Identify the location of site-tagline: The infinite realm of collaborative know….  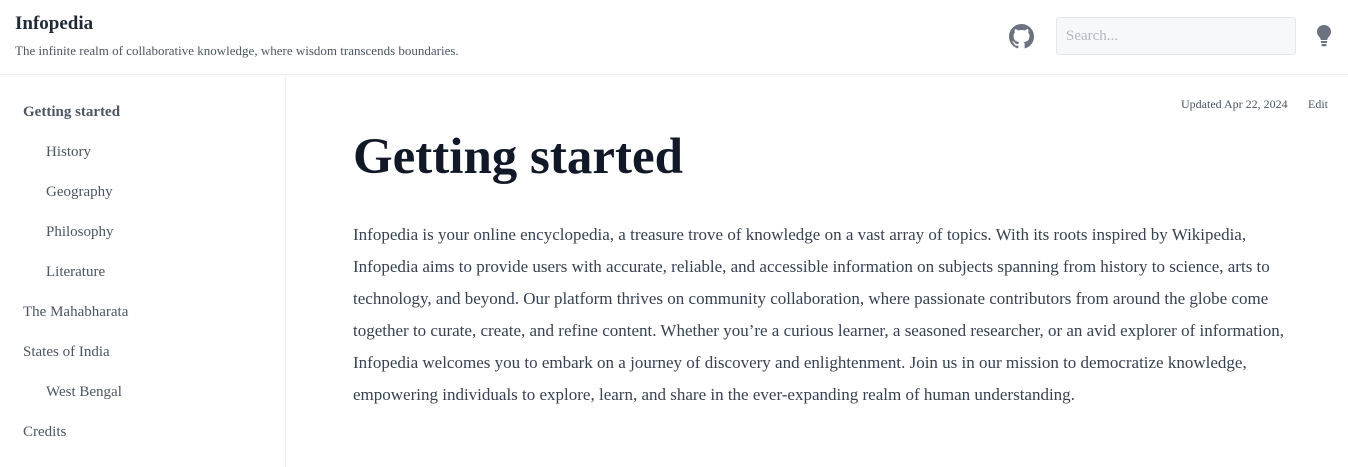
(237, 50).